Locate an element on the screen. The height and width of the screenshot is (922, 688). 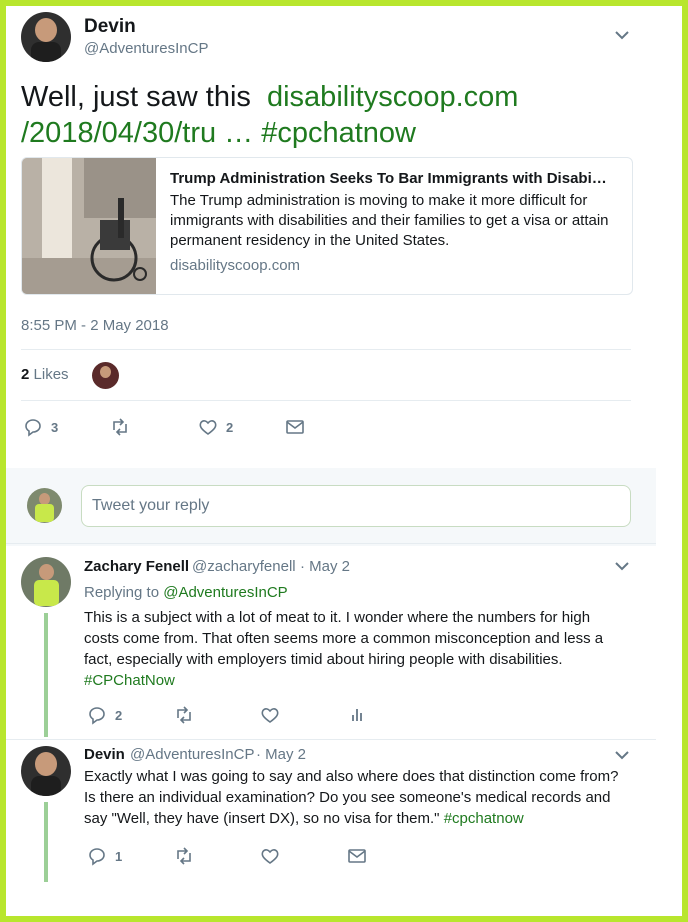
reply-placeholder: Tweet your reply is located at coordinates (151, 505).